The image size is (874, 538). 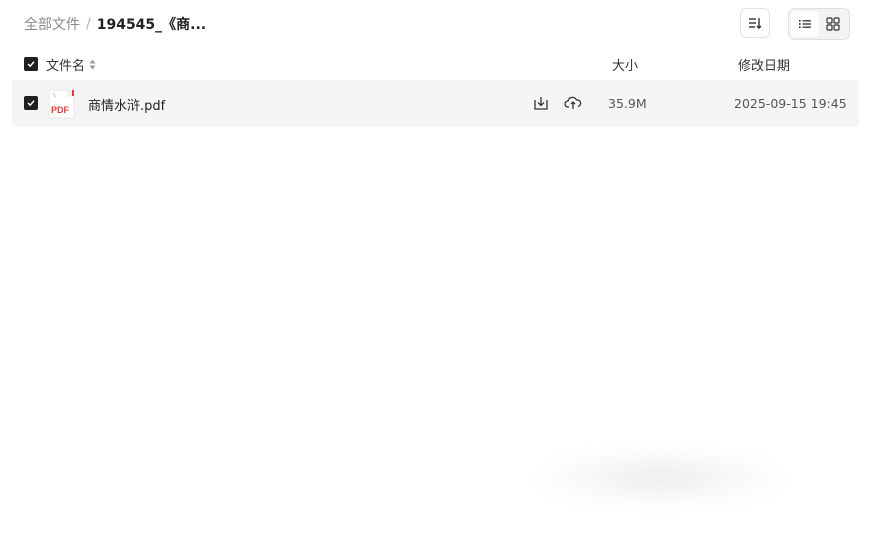 What do you see at coordinates (660, 477) in the screenshot?
I see `blurred-overlay` at bounding box center [660, 477].